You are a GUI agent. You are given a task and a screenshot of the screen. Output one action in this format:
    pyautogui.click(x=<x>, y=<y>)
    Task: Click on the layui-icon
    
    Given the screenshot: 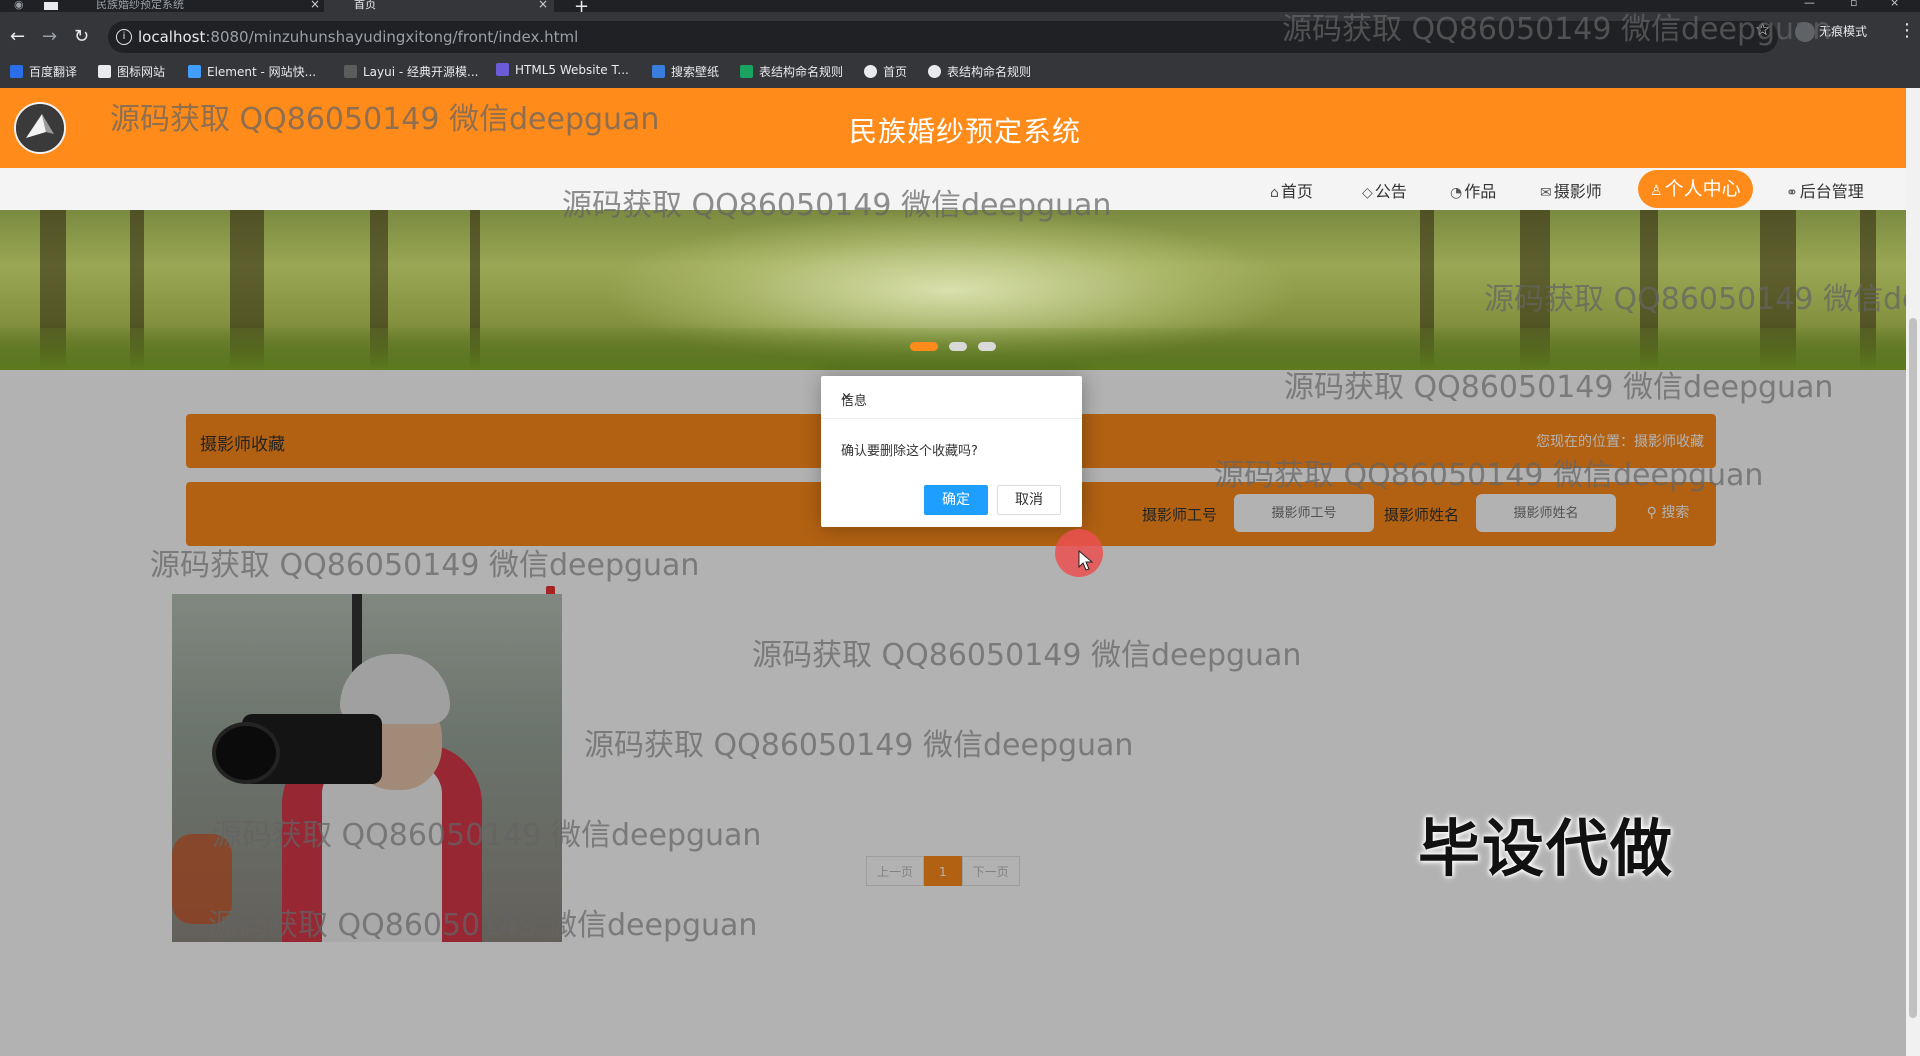 What is the action you would take?
    pyautogui.click(x=350, y=71)
    